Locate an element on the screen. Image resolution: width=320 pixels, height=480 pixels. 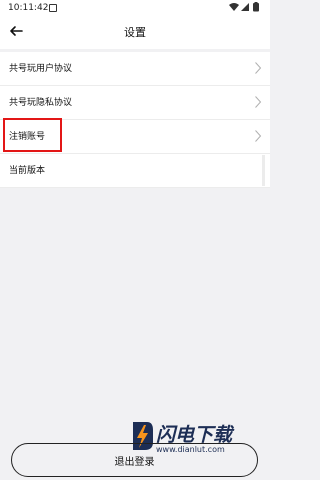
logout-button: 退出登录 is located at coordinates (134, 460).